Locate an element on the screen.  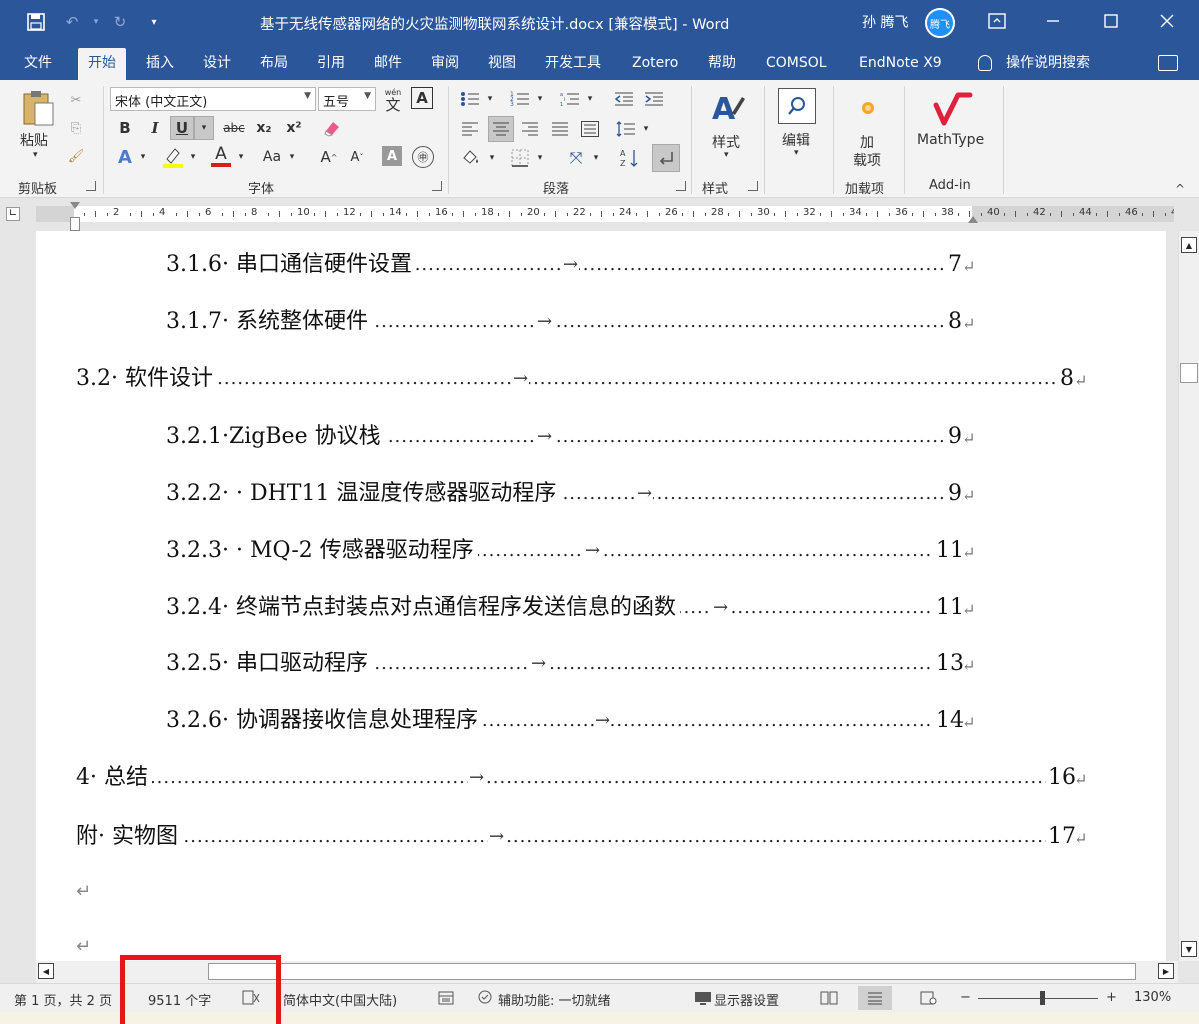
clear-formatting-icon is located at coordinates (332, 128).